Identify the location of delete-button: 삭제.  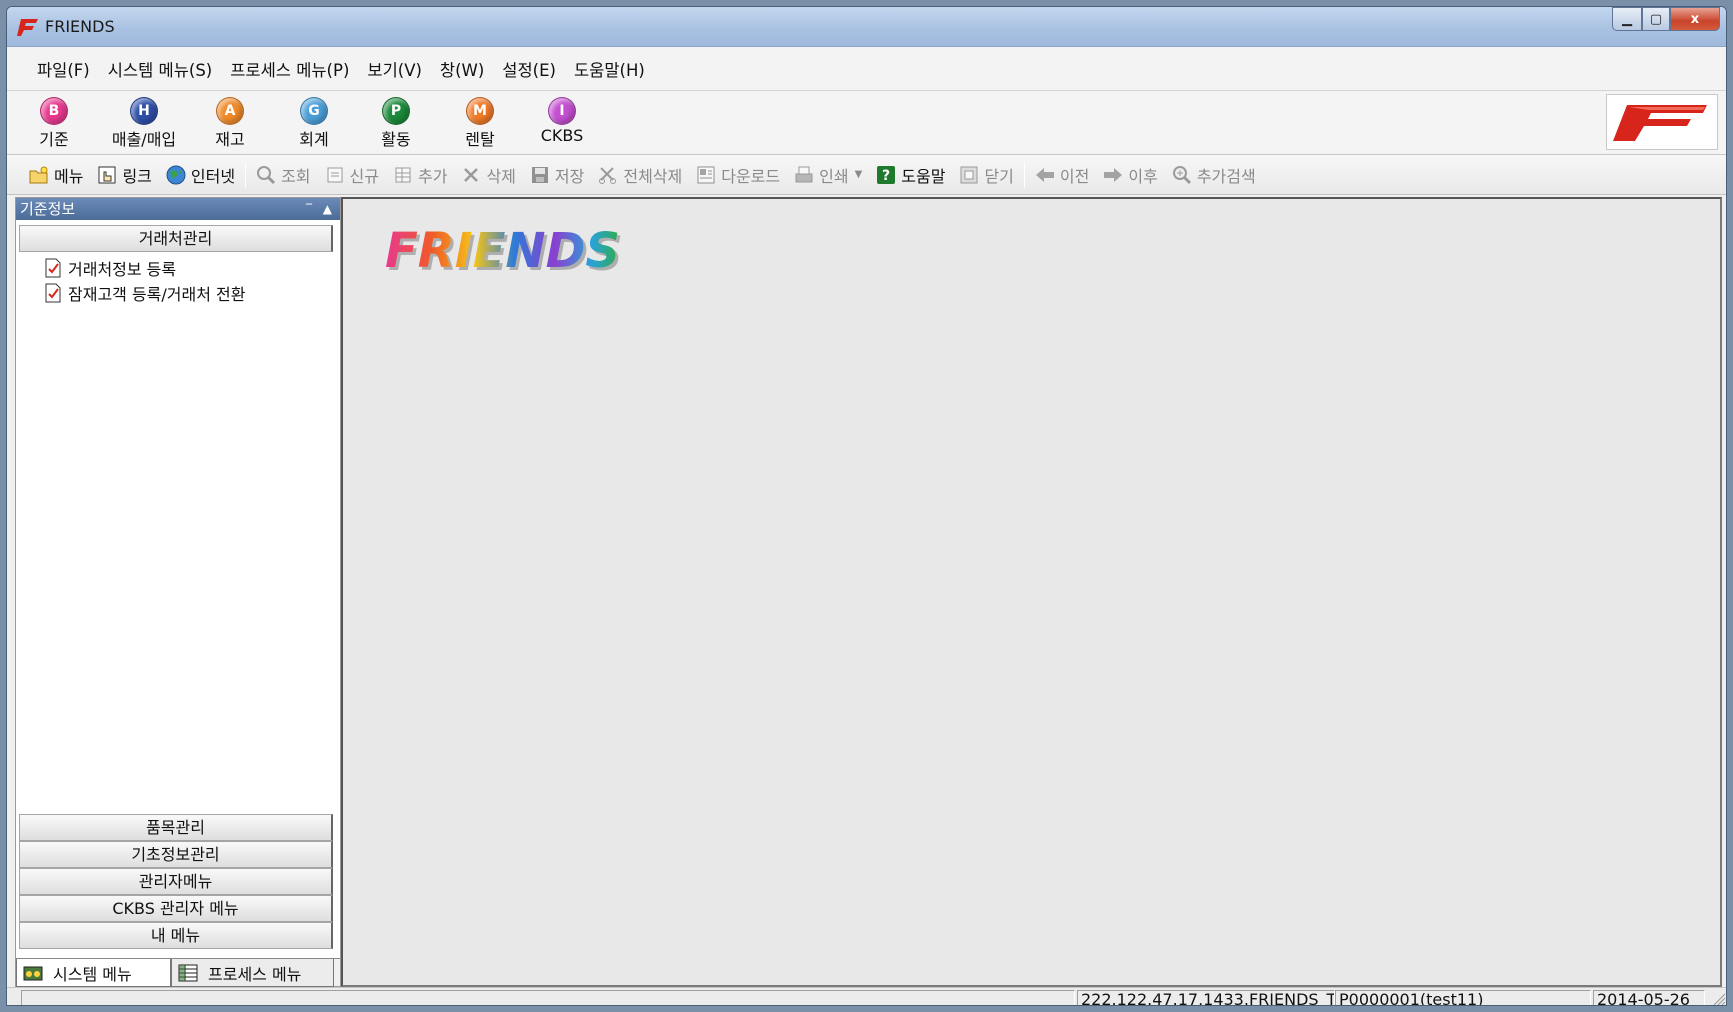
(488, 175).